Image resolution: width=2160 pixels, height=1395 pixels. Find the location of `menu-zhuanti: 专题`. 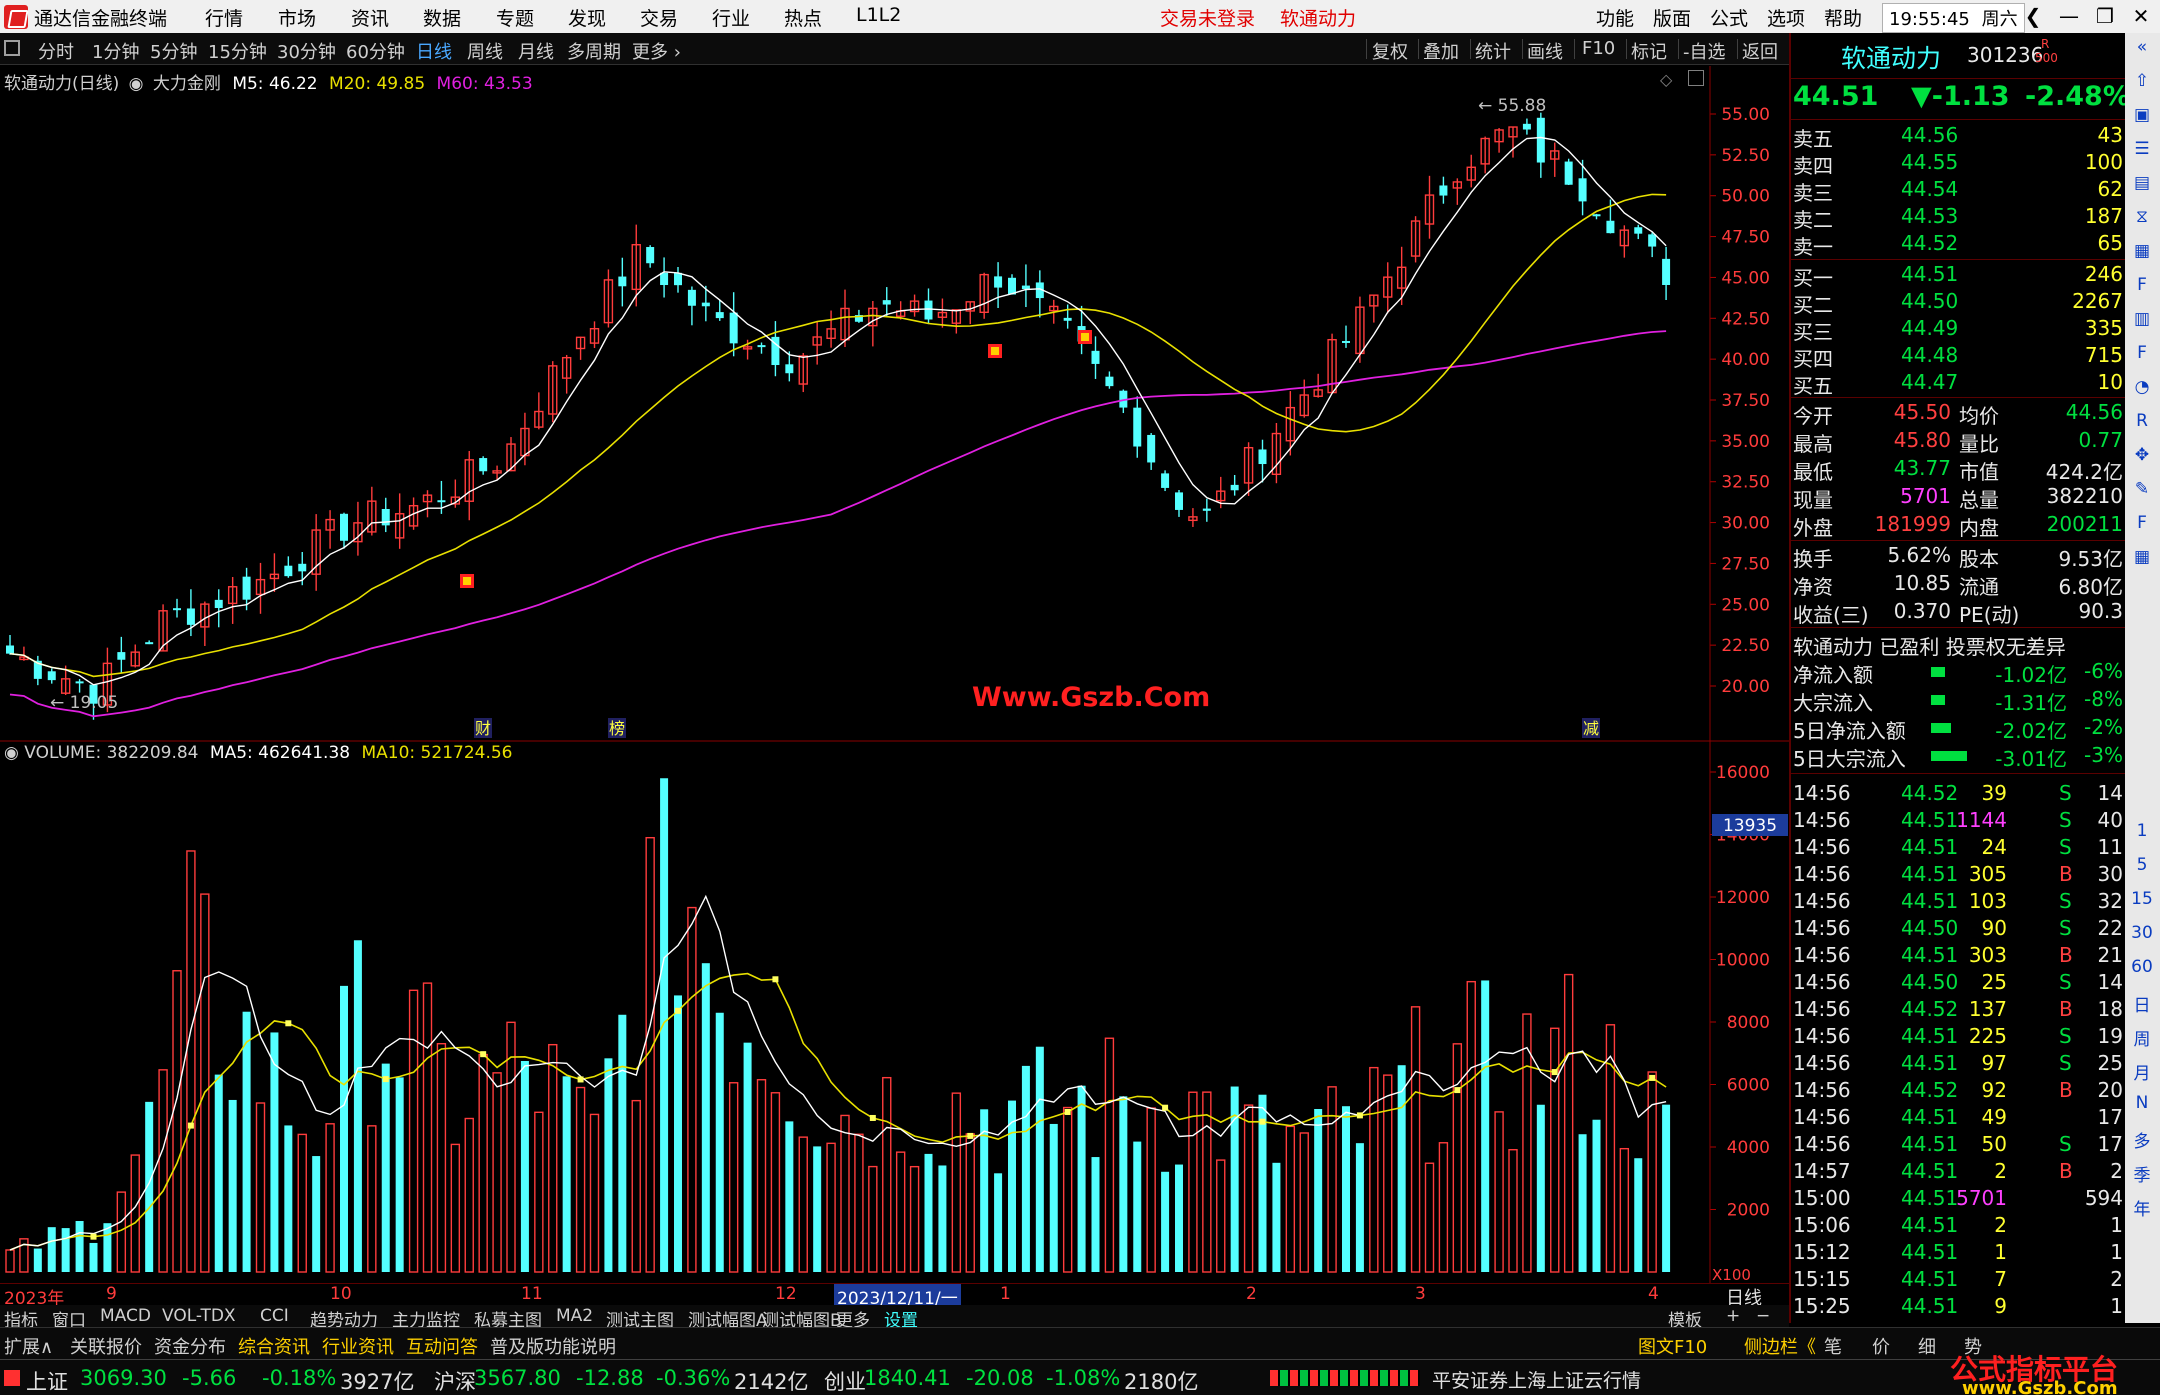

menu-zhuanti: 专题 is located at coordinates (515, 17).